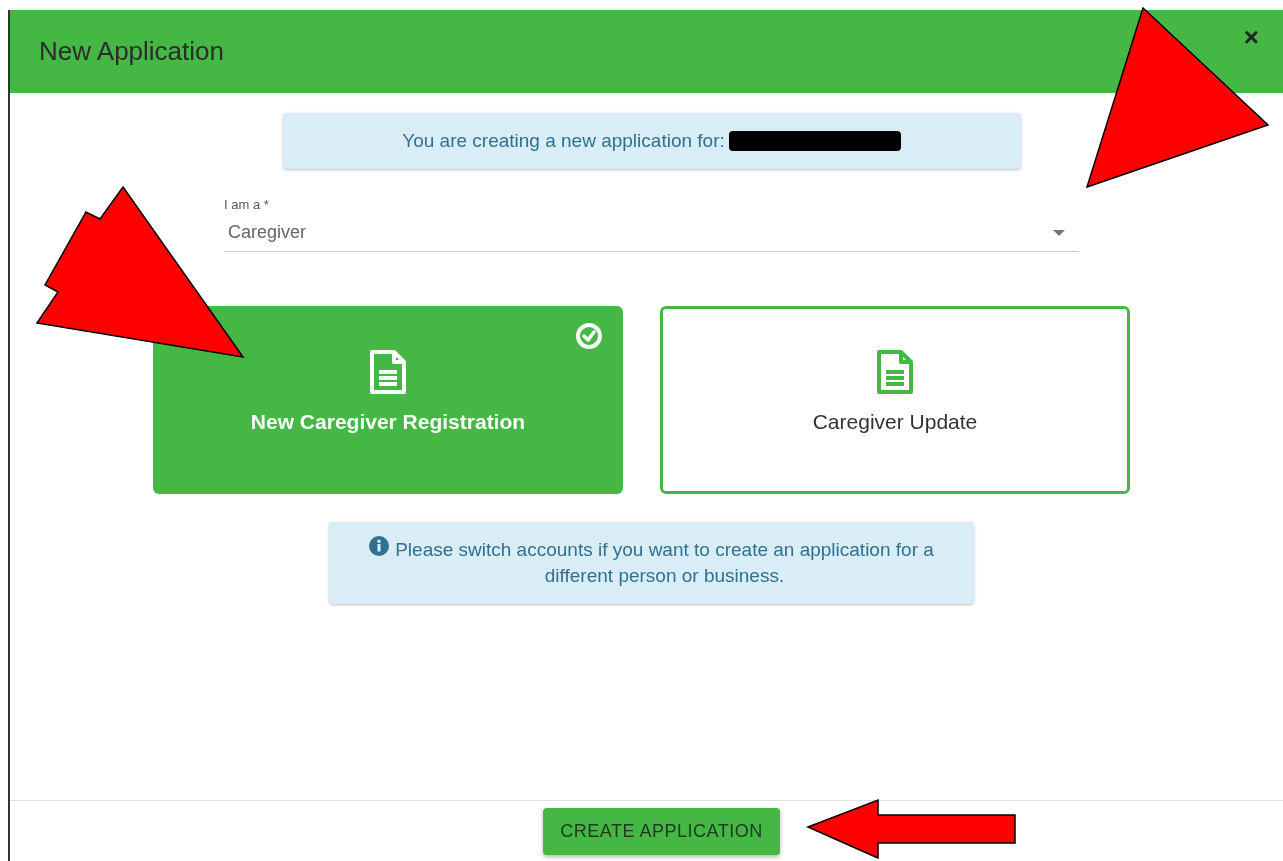  I want to click on close-button: ×, so click(1251, 37).